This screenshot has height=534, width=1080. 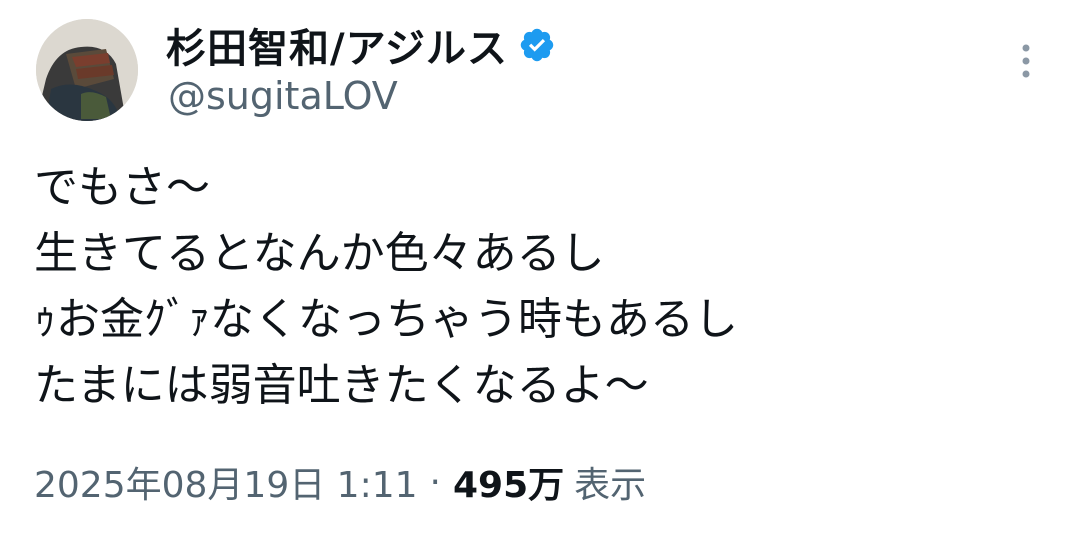 What do you see at coordinates (537, 45) in the screenshot?
I see `verified-badge-icon` at bounding box center [537, 45].